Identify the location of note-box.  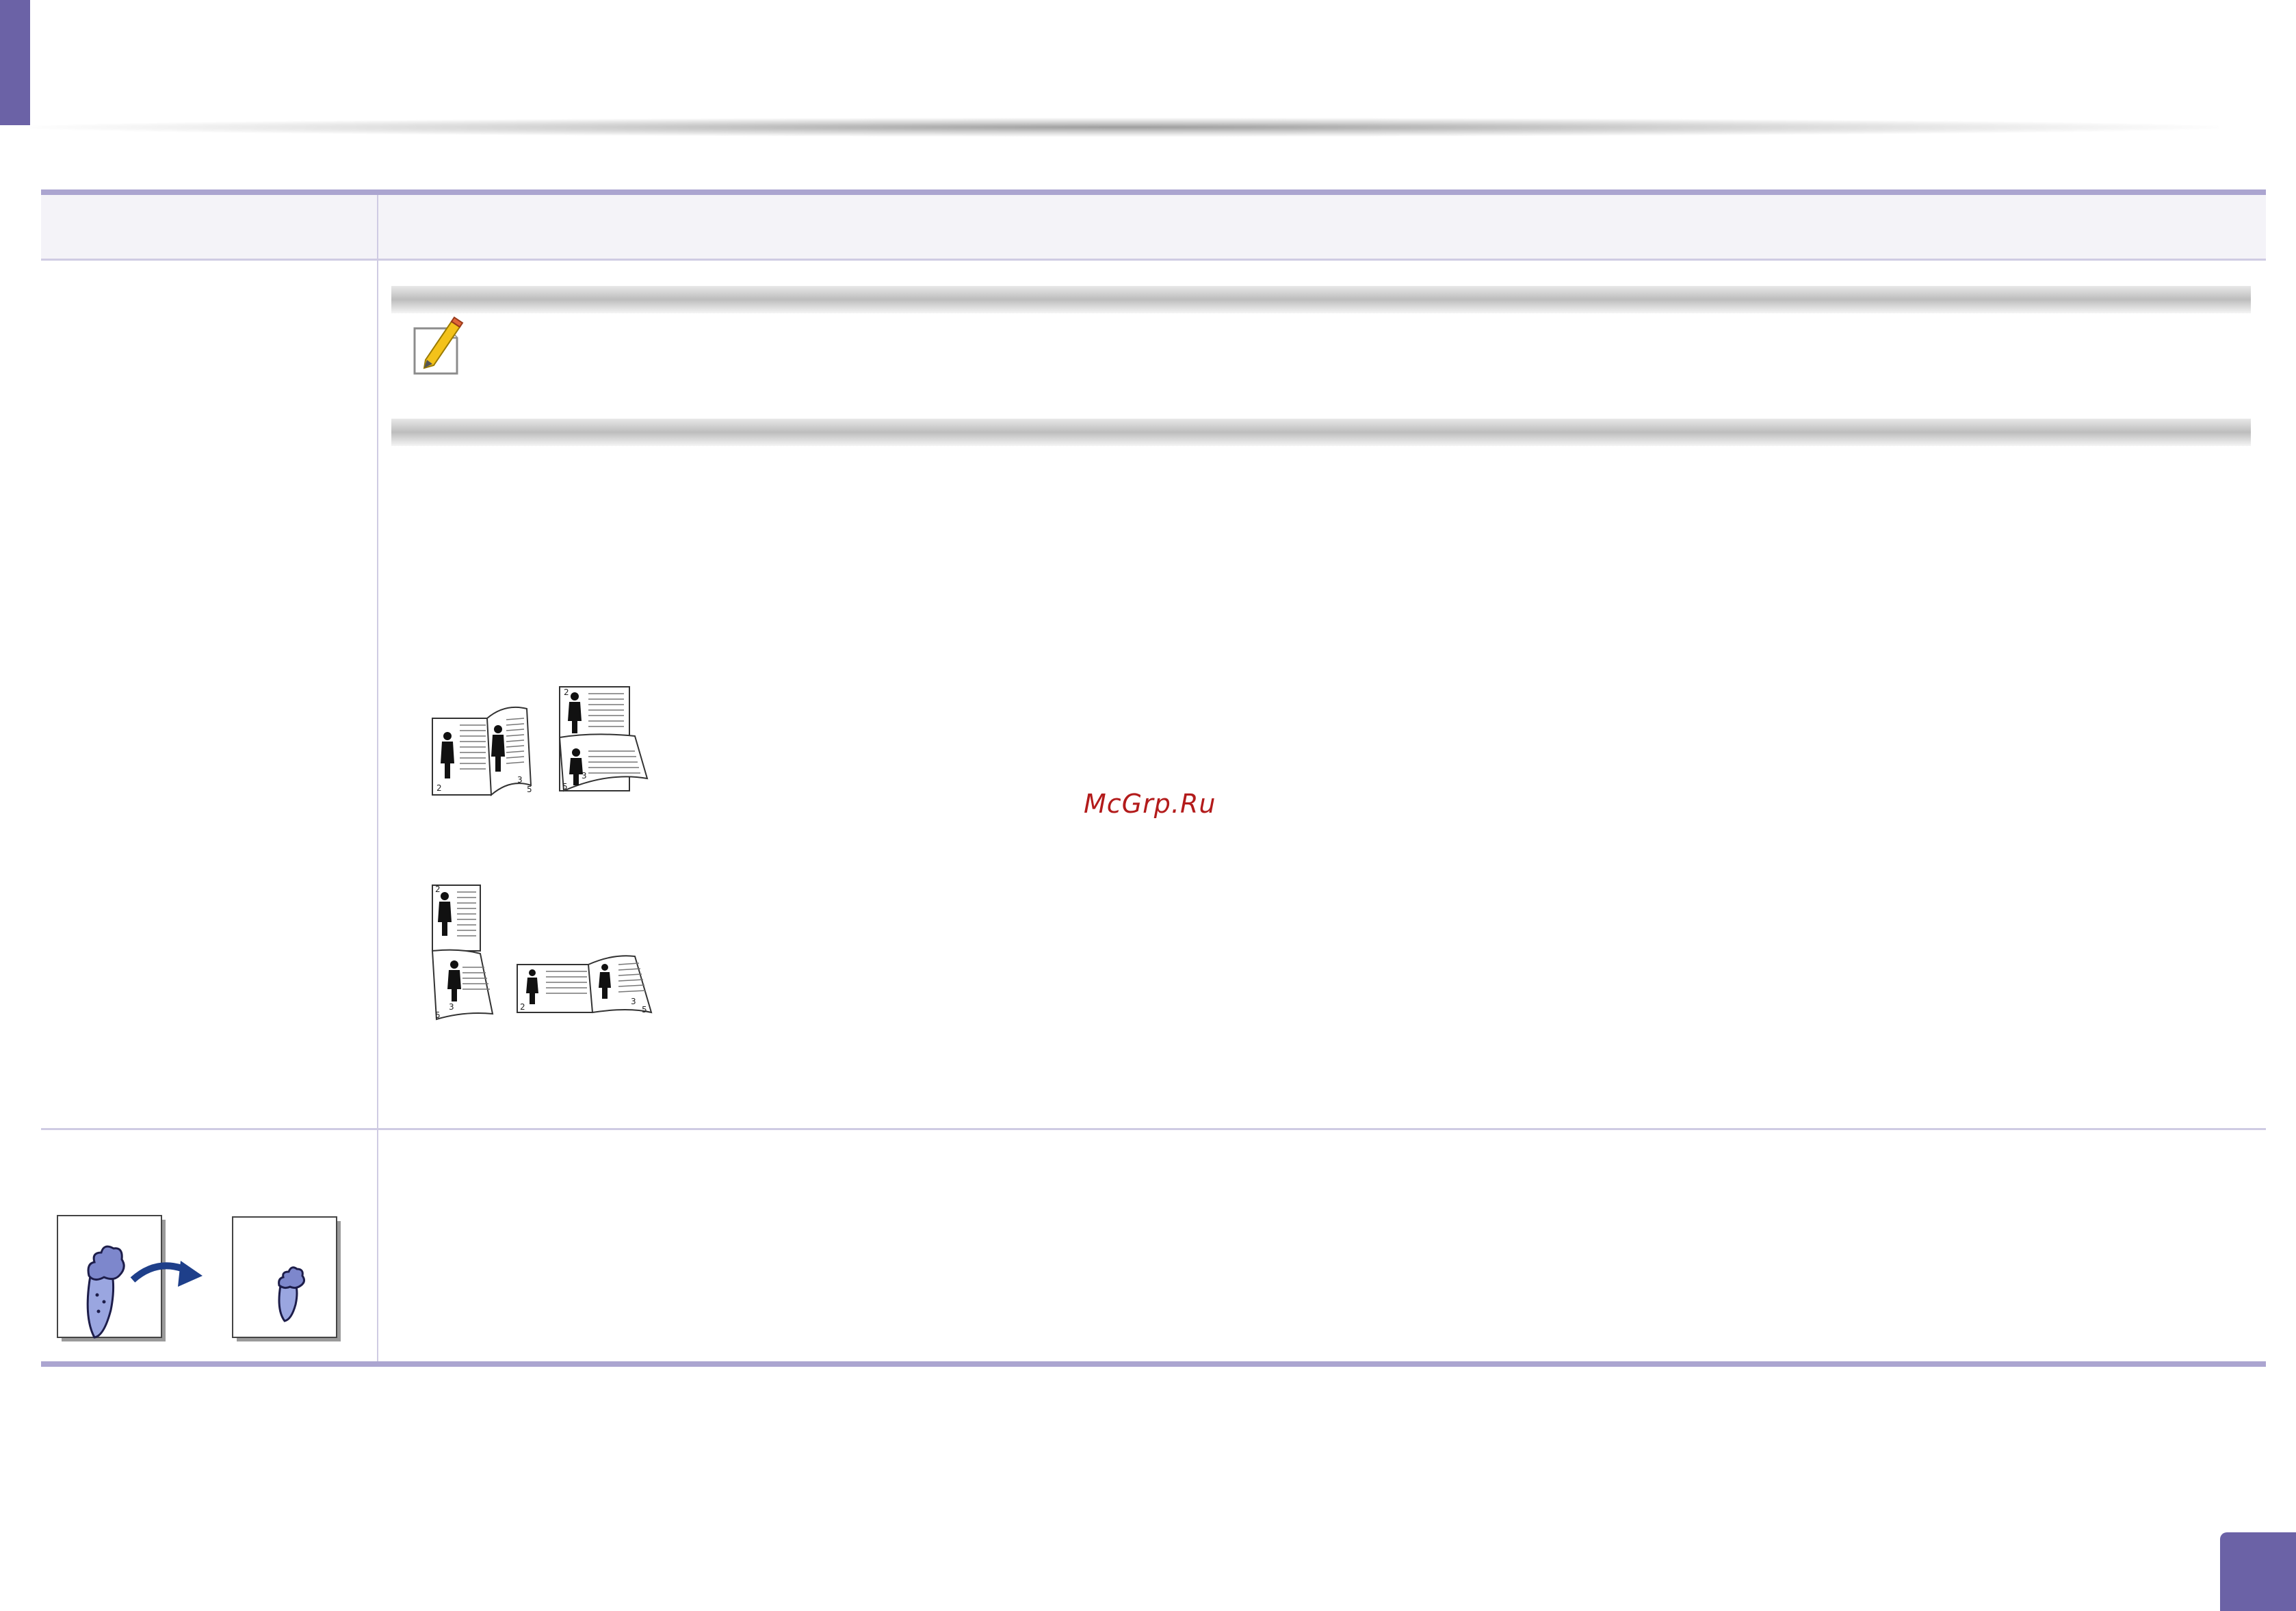
(1321, 366).